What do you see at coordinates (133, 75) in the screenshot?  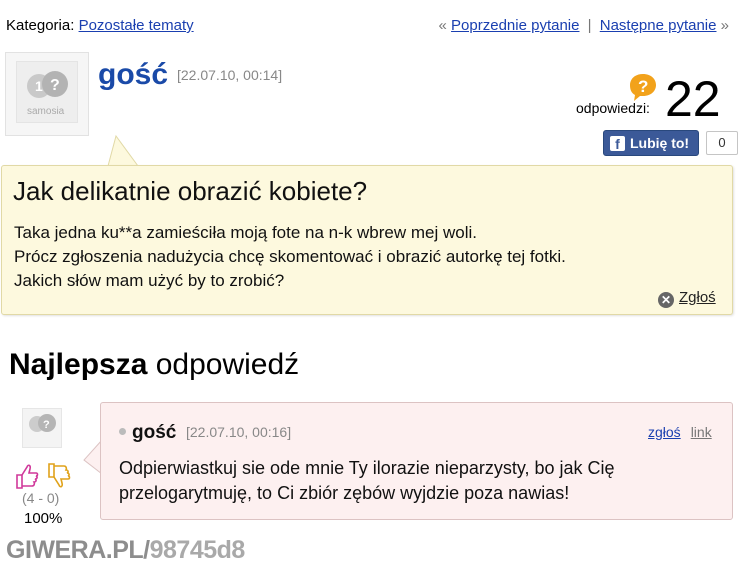 I see `question-author: gość` at bounding box center [133, 75].